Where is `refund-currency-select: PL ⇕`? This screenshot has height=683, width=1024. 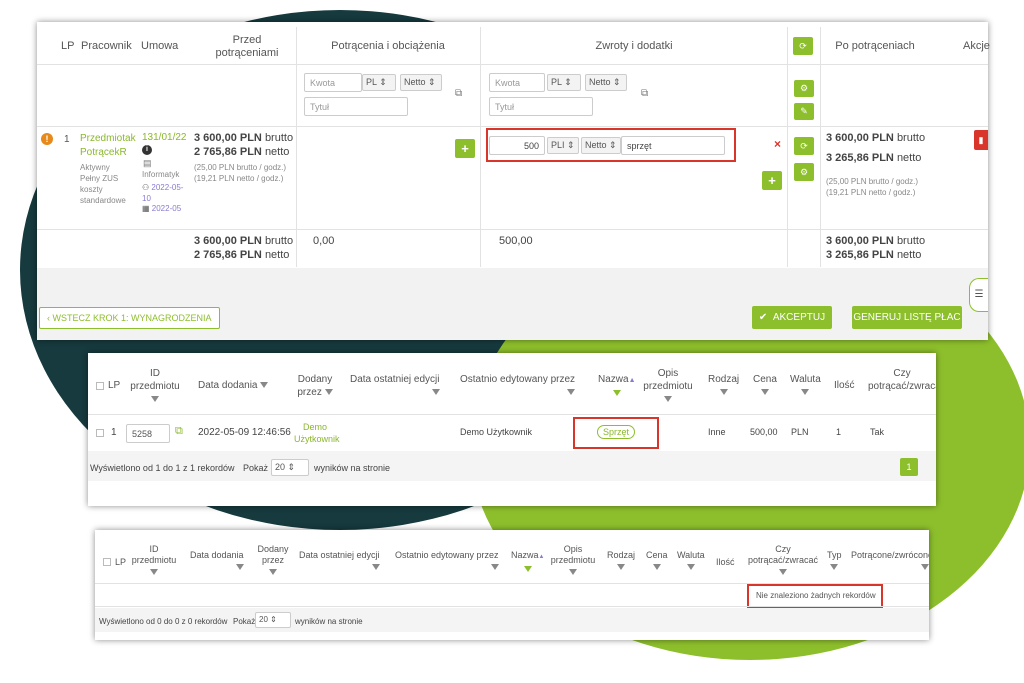
refund-currency-select: PL ⇕ is located at coordinates (564, 82).